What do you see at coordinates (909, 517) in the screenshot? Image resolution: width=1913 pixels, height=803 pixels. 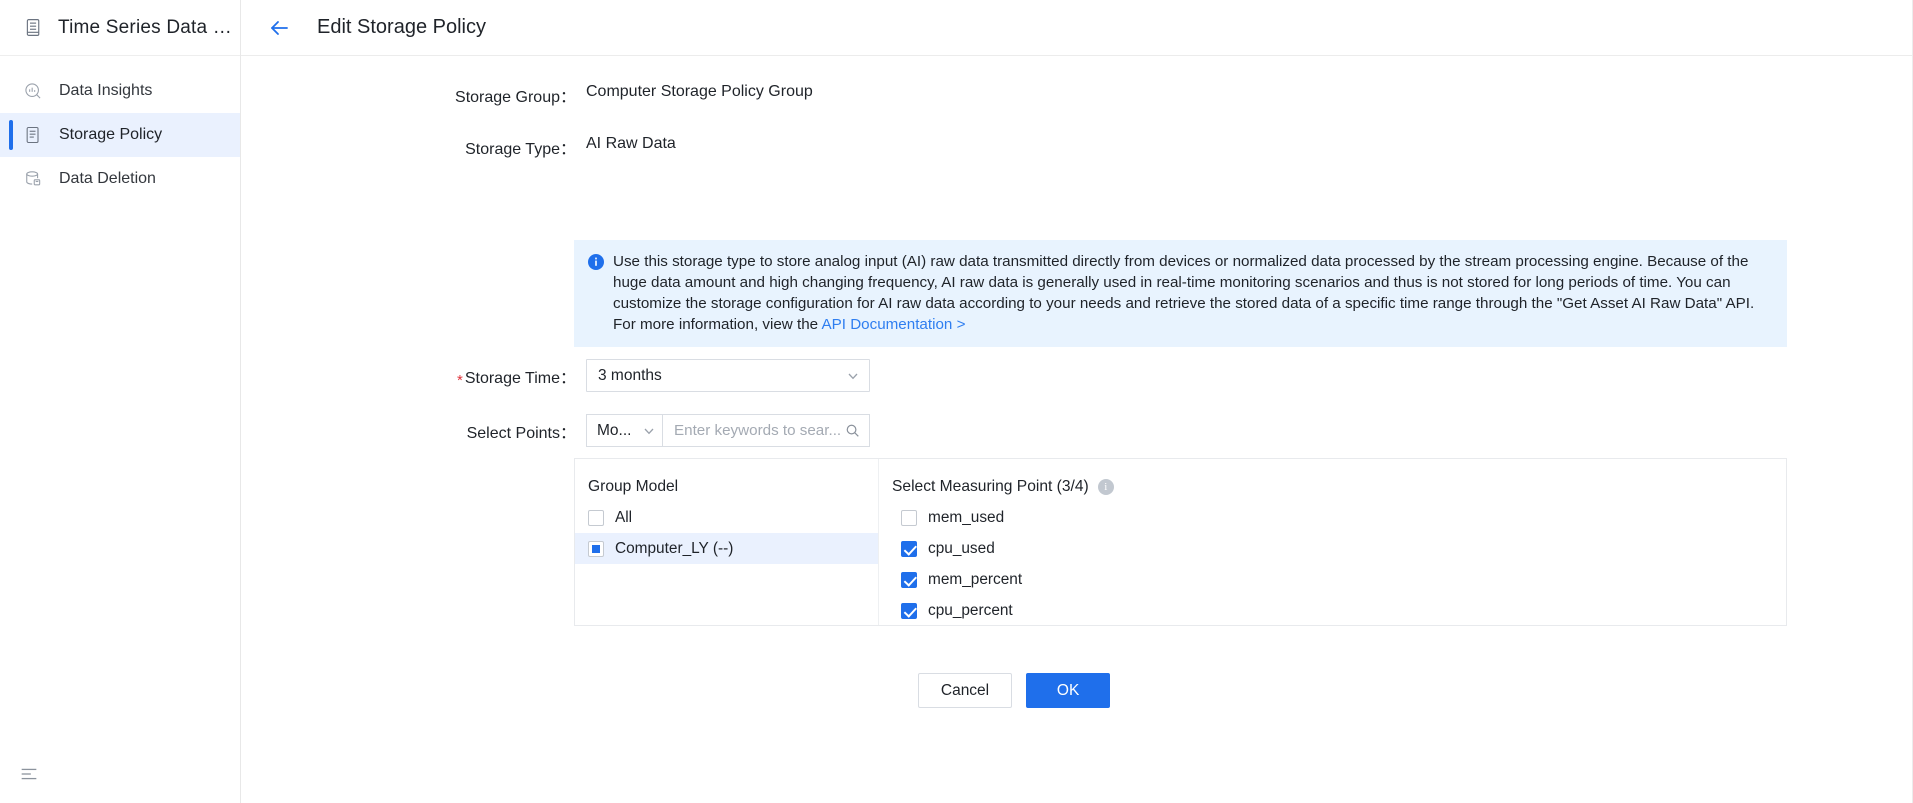 I see `checkbox-mem-used` at bounding box center [909, 517].